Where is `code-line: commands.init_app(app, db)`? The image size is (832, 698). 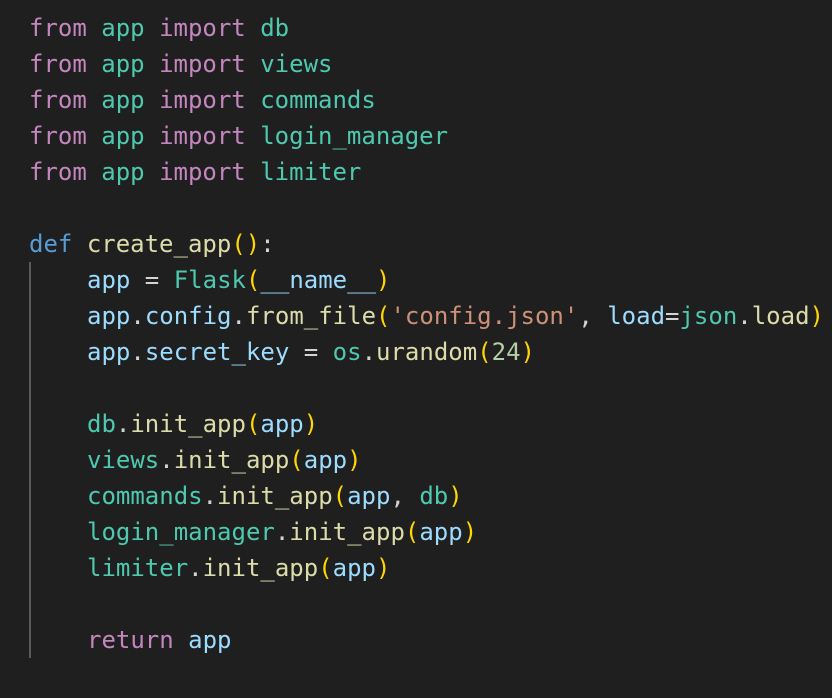
code-line: commands.init_app(app, db) is located at coordinates (430, 496).